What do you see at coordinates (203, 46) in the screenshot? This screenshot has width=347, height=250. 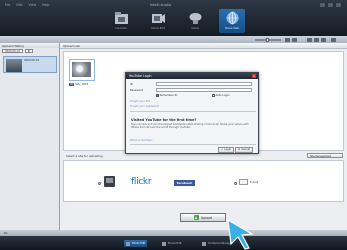 I see `upload-list-header: Upload List` at bounding box center [203, 46].